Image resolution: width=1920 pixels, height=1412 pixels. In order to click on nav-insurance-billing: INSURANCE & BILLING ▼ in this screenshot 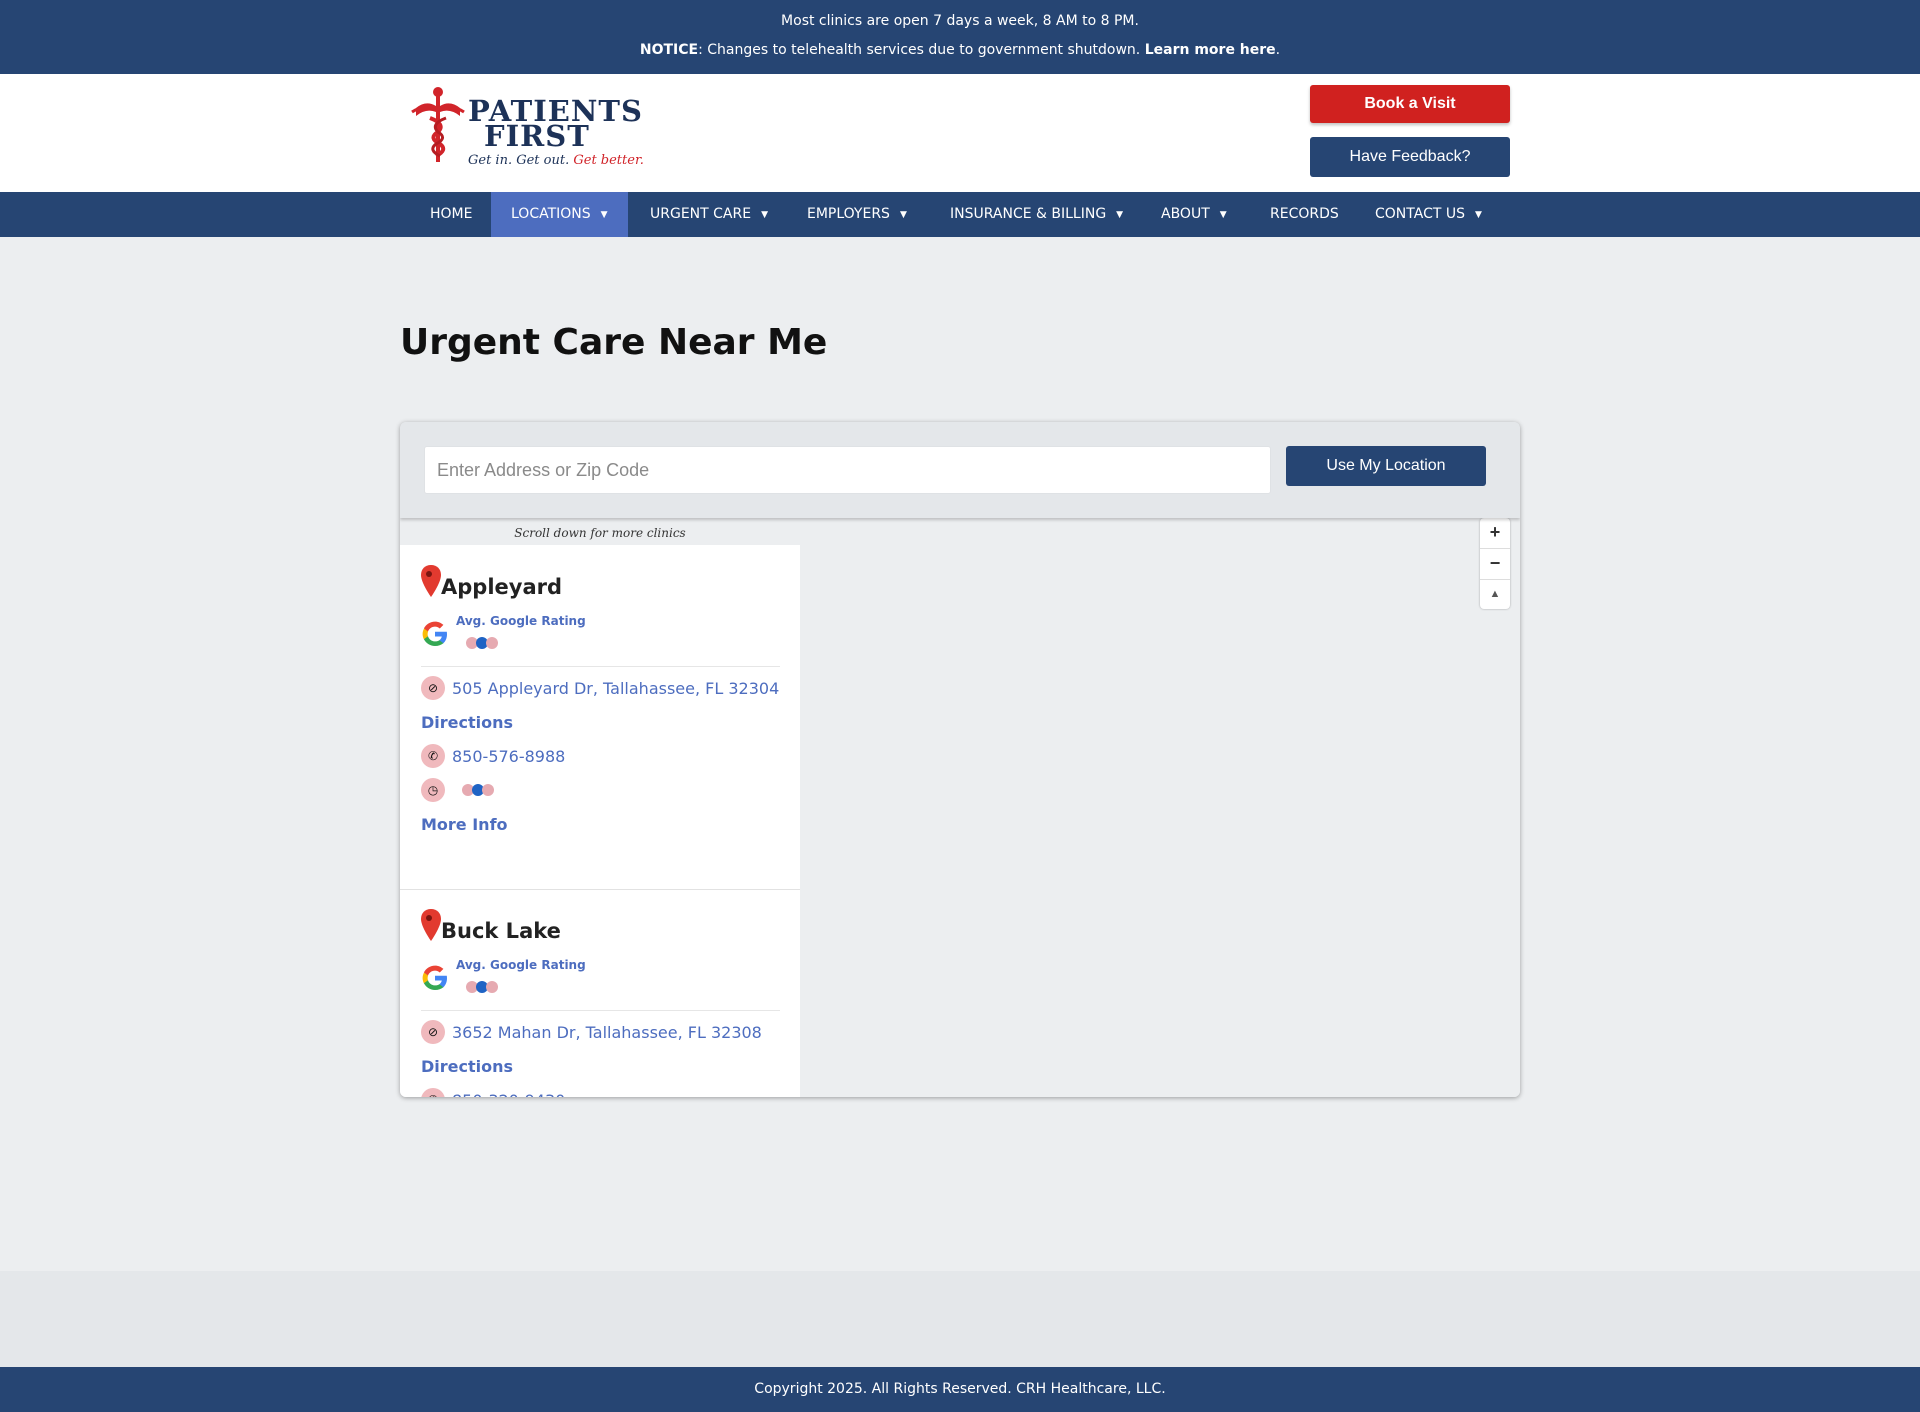, I will do `click(1036, 214)`.